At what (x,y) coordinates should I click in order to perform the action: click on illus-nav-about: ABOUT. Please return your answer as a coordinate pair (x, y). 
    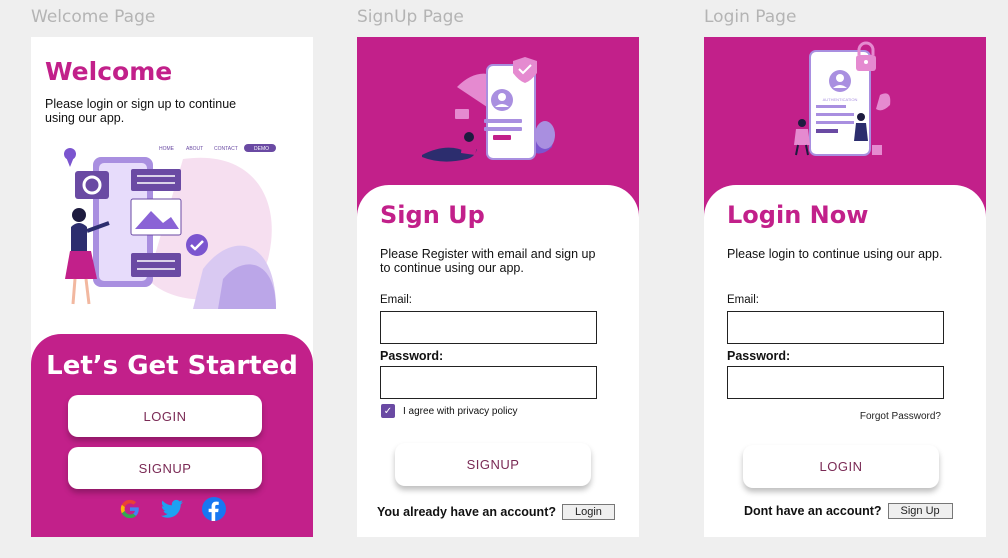
    Looking at the image, I should click on (194, 149).